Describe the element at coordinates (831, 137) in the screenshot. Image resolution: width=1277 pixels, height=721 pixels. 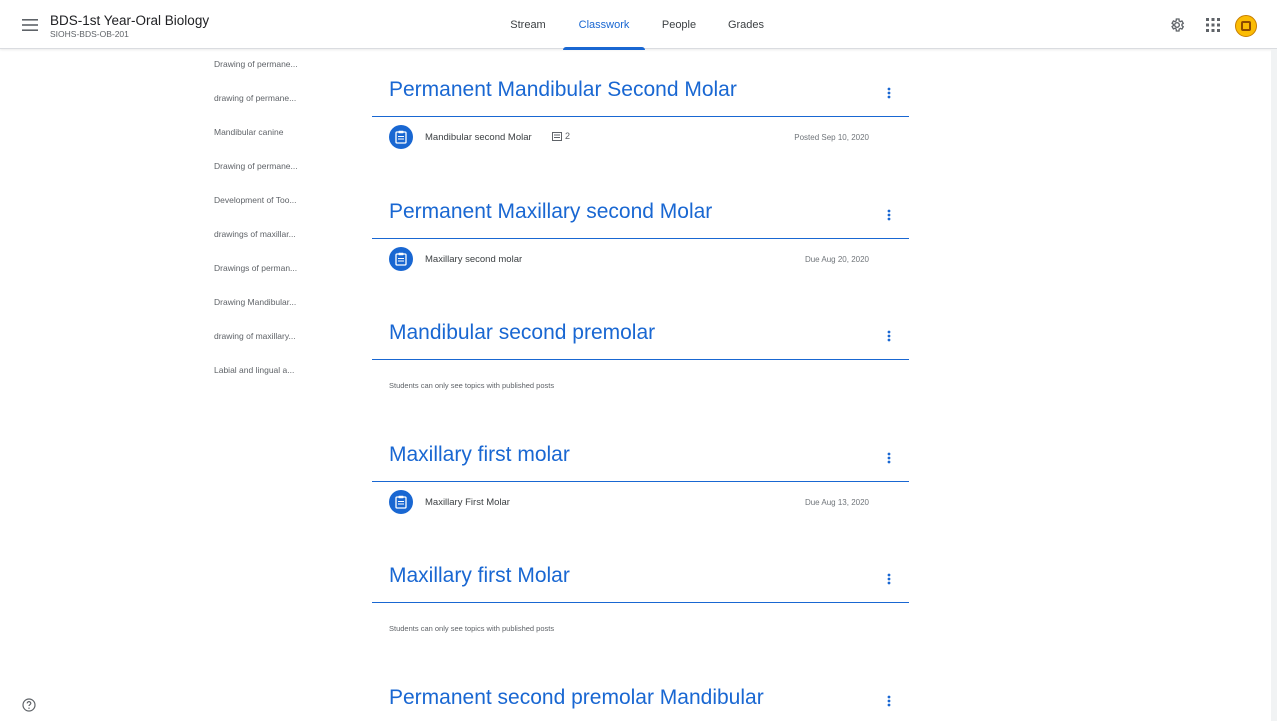
I see `item-date: Posted Sep 10, 2020` at that location.